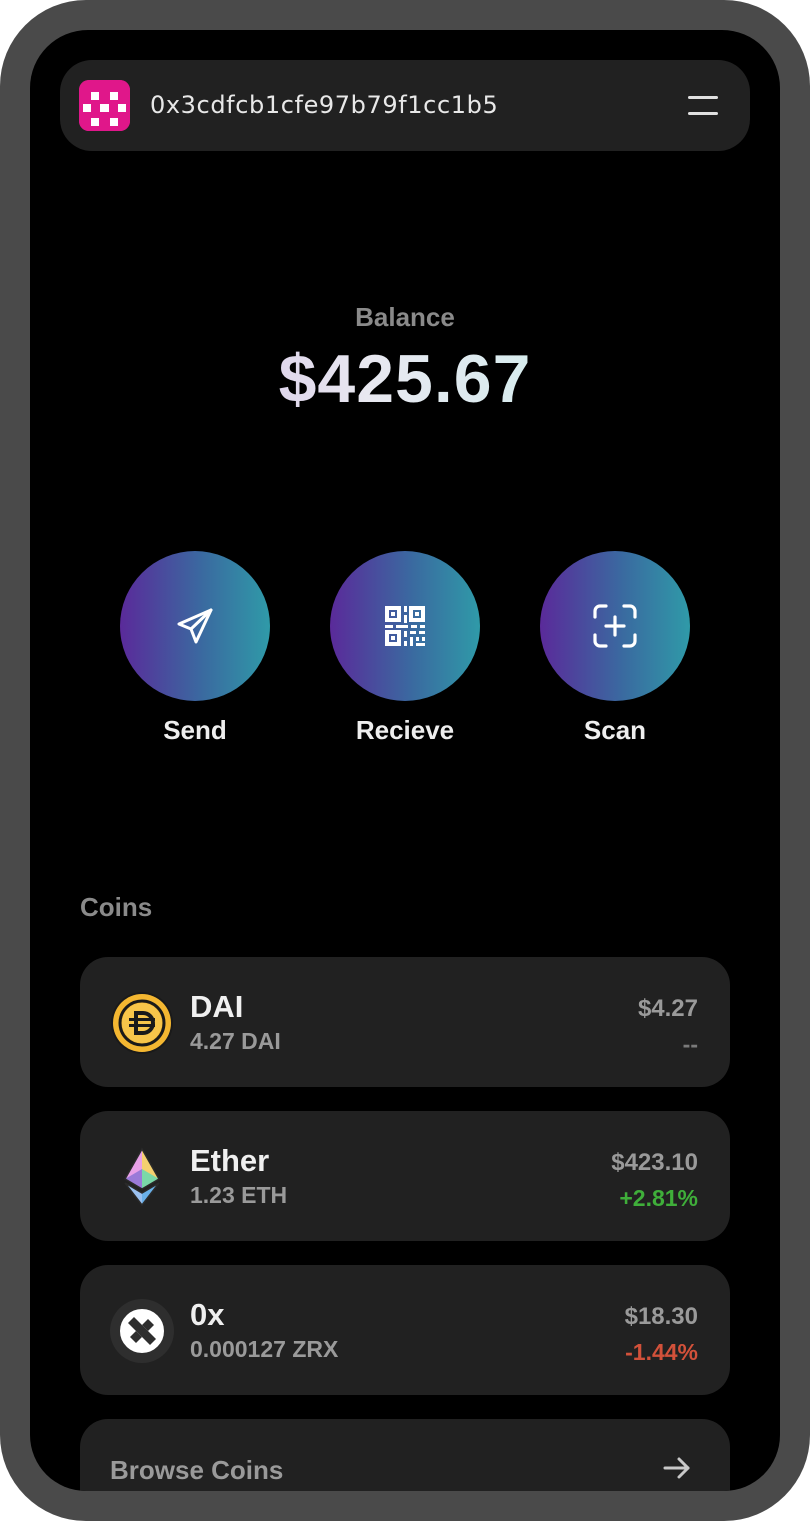 This screenshot has width=810, height=1521. Describe the element at coordinates (235, 1041) in the screenshot. I see `coin-amount: 4.27 DAI` at that location.